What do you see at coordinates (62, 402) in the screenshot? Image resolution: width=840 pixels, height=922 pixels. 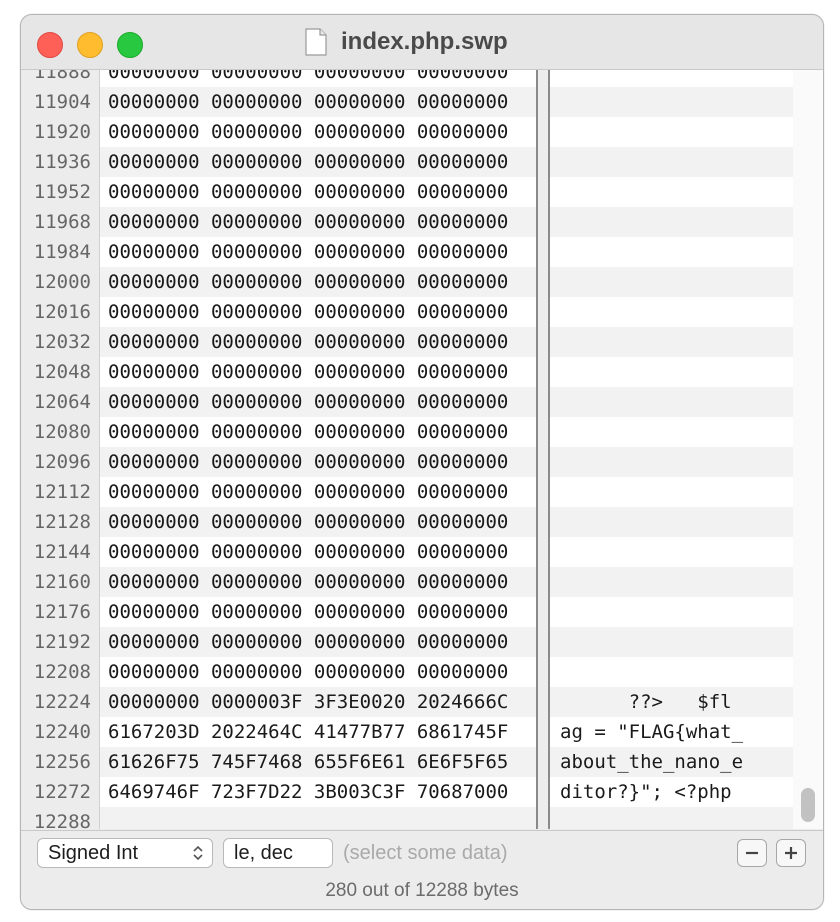 I see `row-offset: 12064` at bounding box center [62, 402].